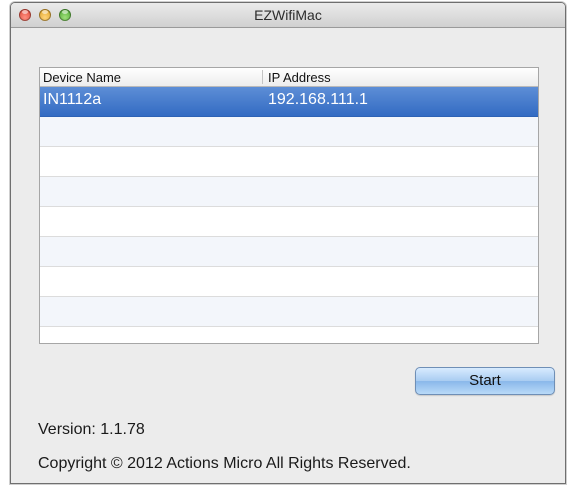  I want to click on table-row: IN1112a 192.168.111.1, so click(289, 102).